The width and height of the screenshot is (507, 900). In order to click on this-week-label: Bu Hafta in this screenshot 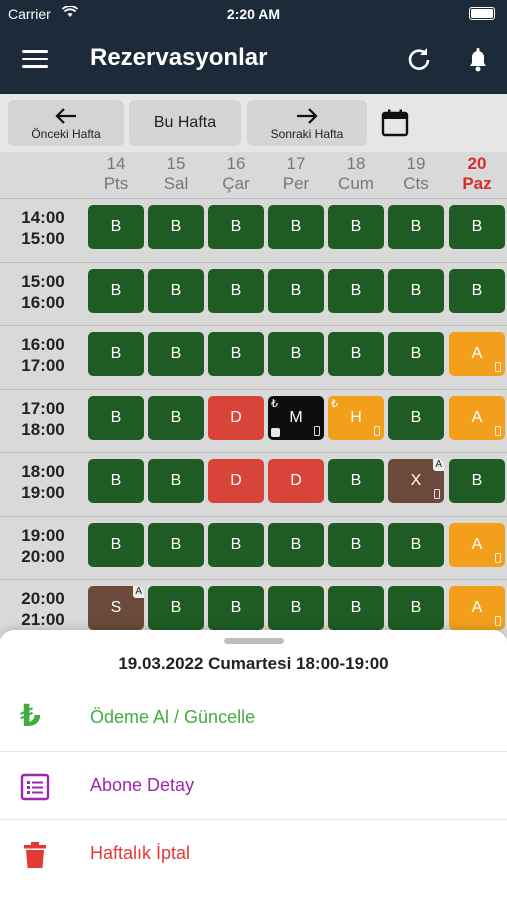, I will do `click(185, 122)`.